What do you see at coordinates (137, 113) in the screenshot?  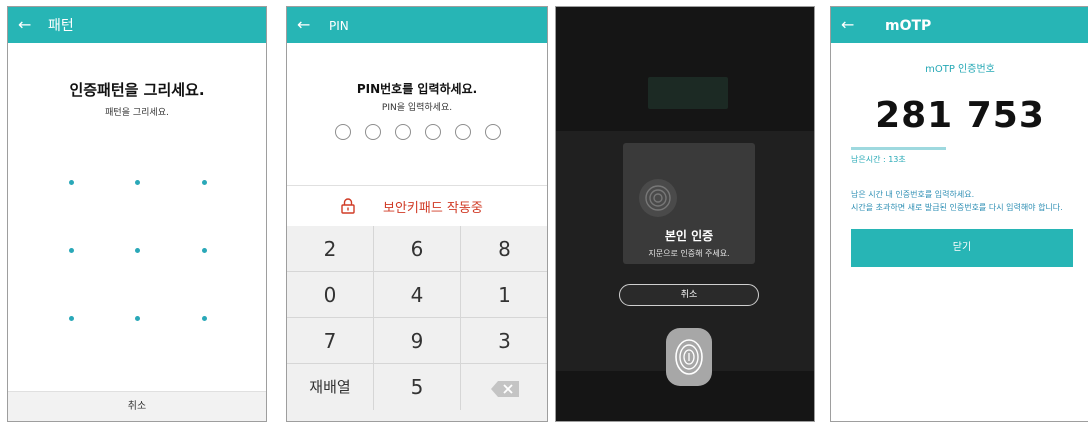 I see `pattern-subheading: 패턴을 그리세요.` at bounding box center [137, 113].